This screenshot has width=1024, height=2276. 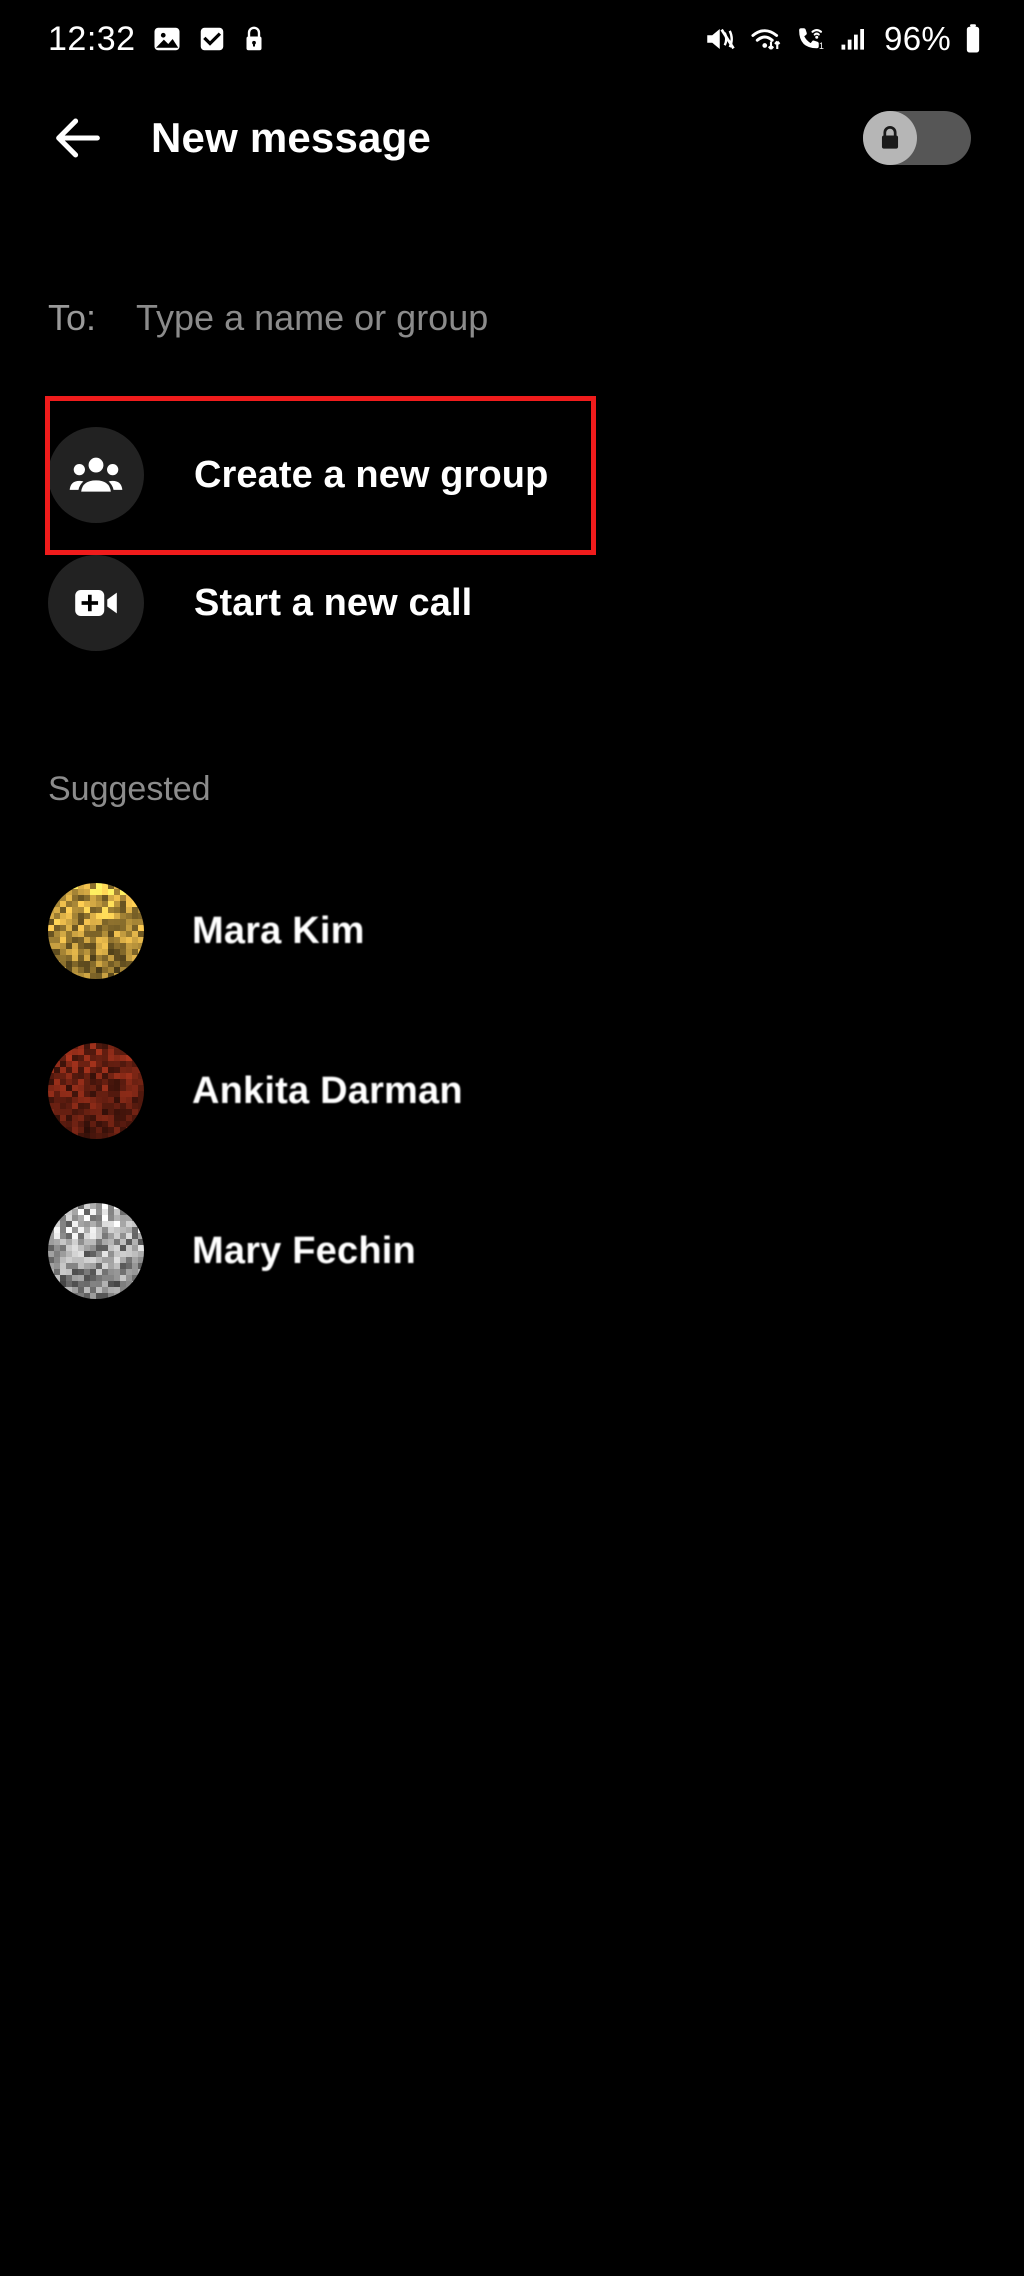 I want to click on wifi-calling-icon: 1, so click(x=811, y=39).